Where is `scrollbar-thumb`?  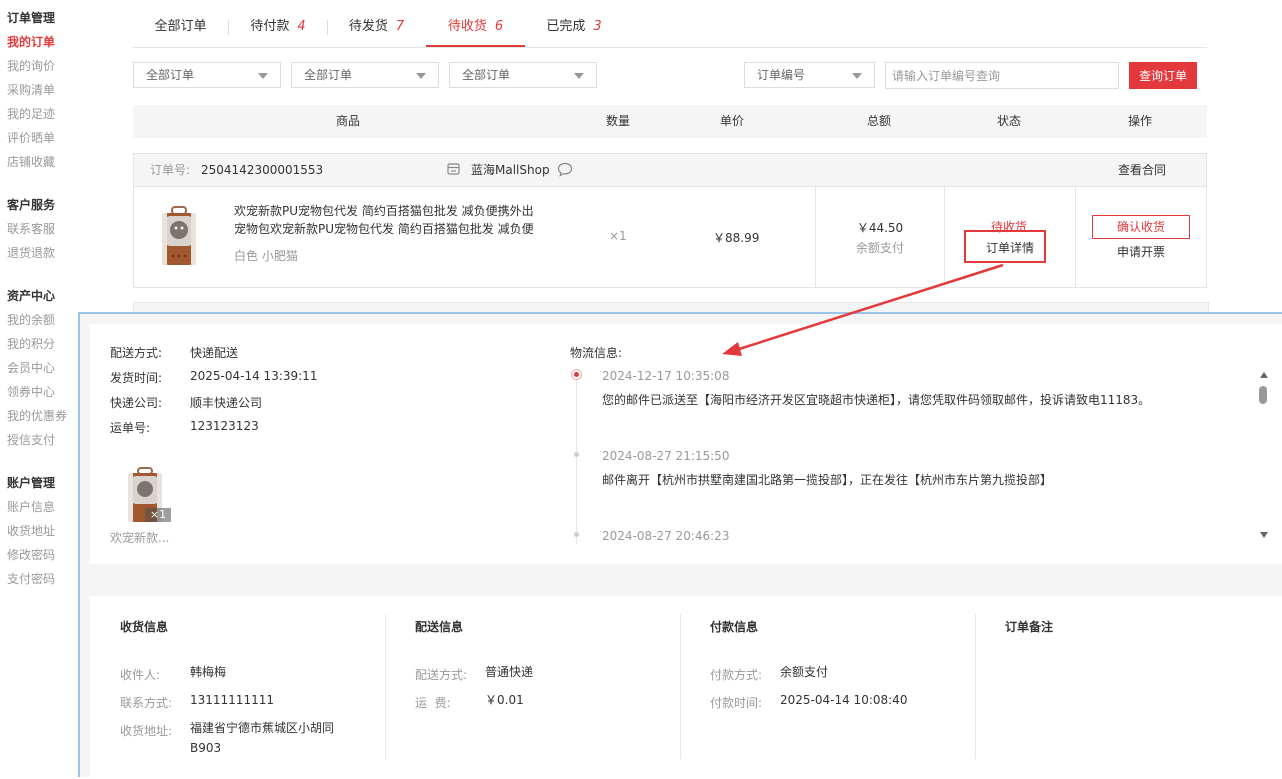
scrollbar-thumb is located at coordinates (1263, 395).